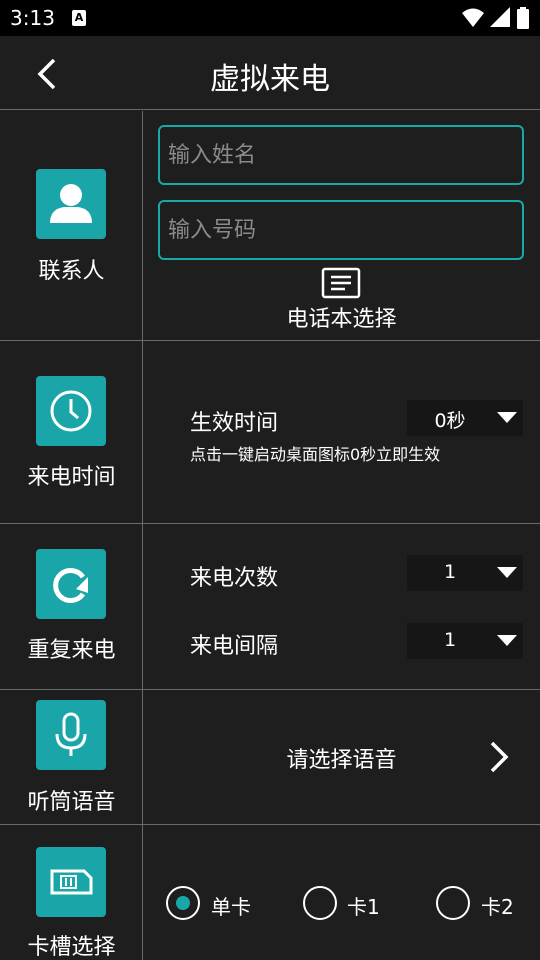  I want to click on repeat-icon, so click(70, 585).